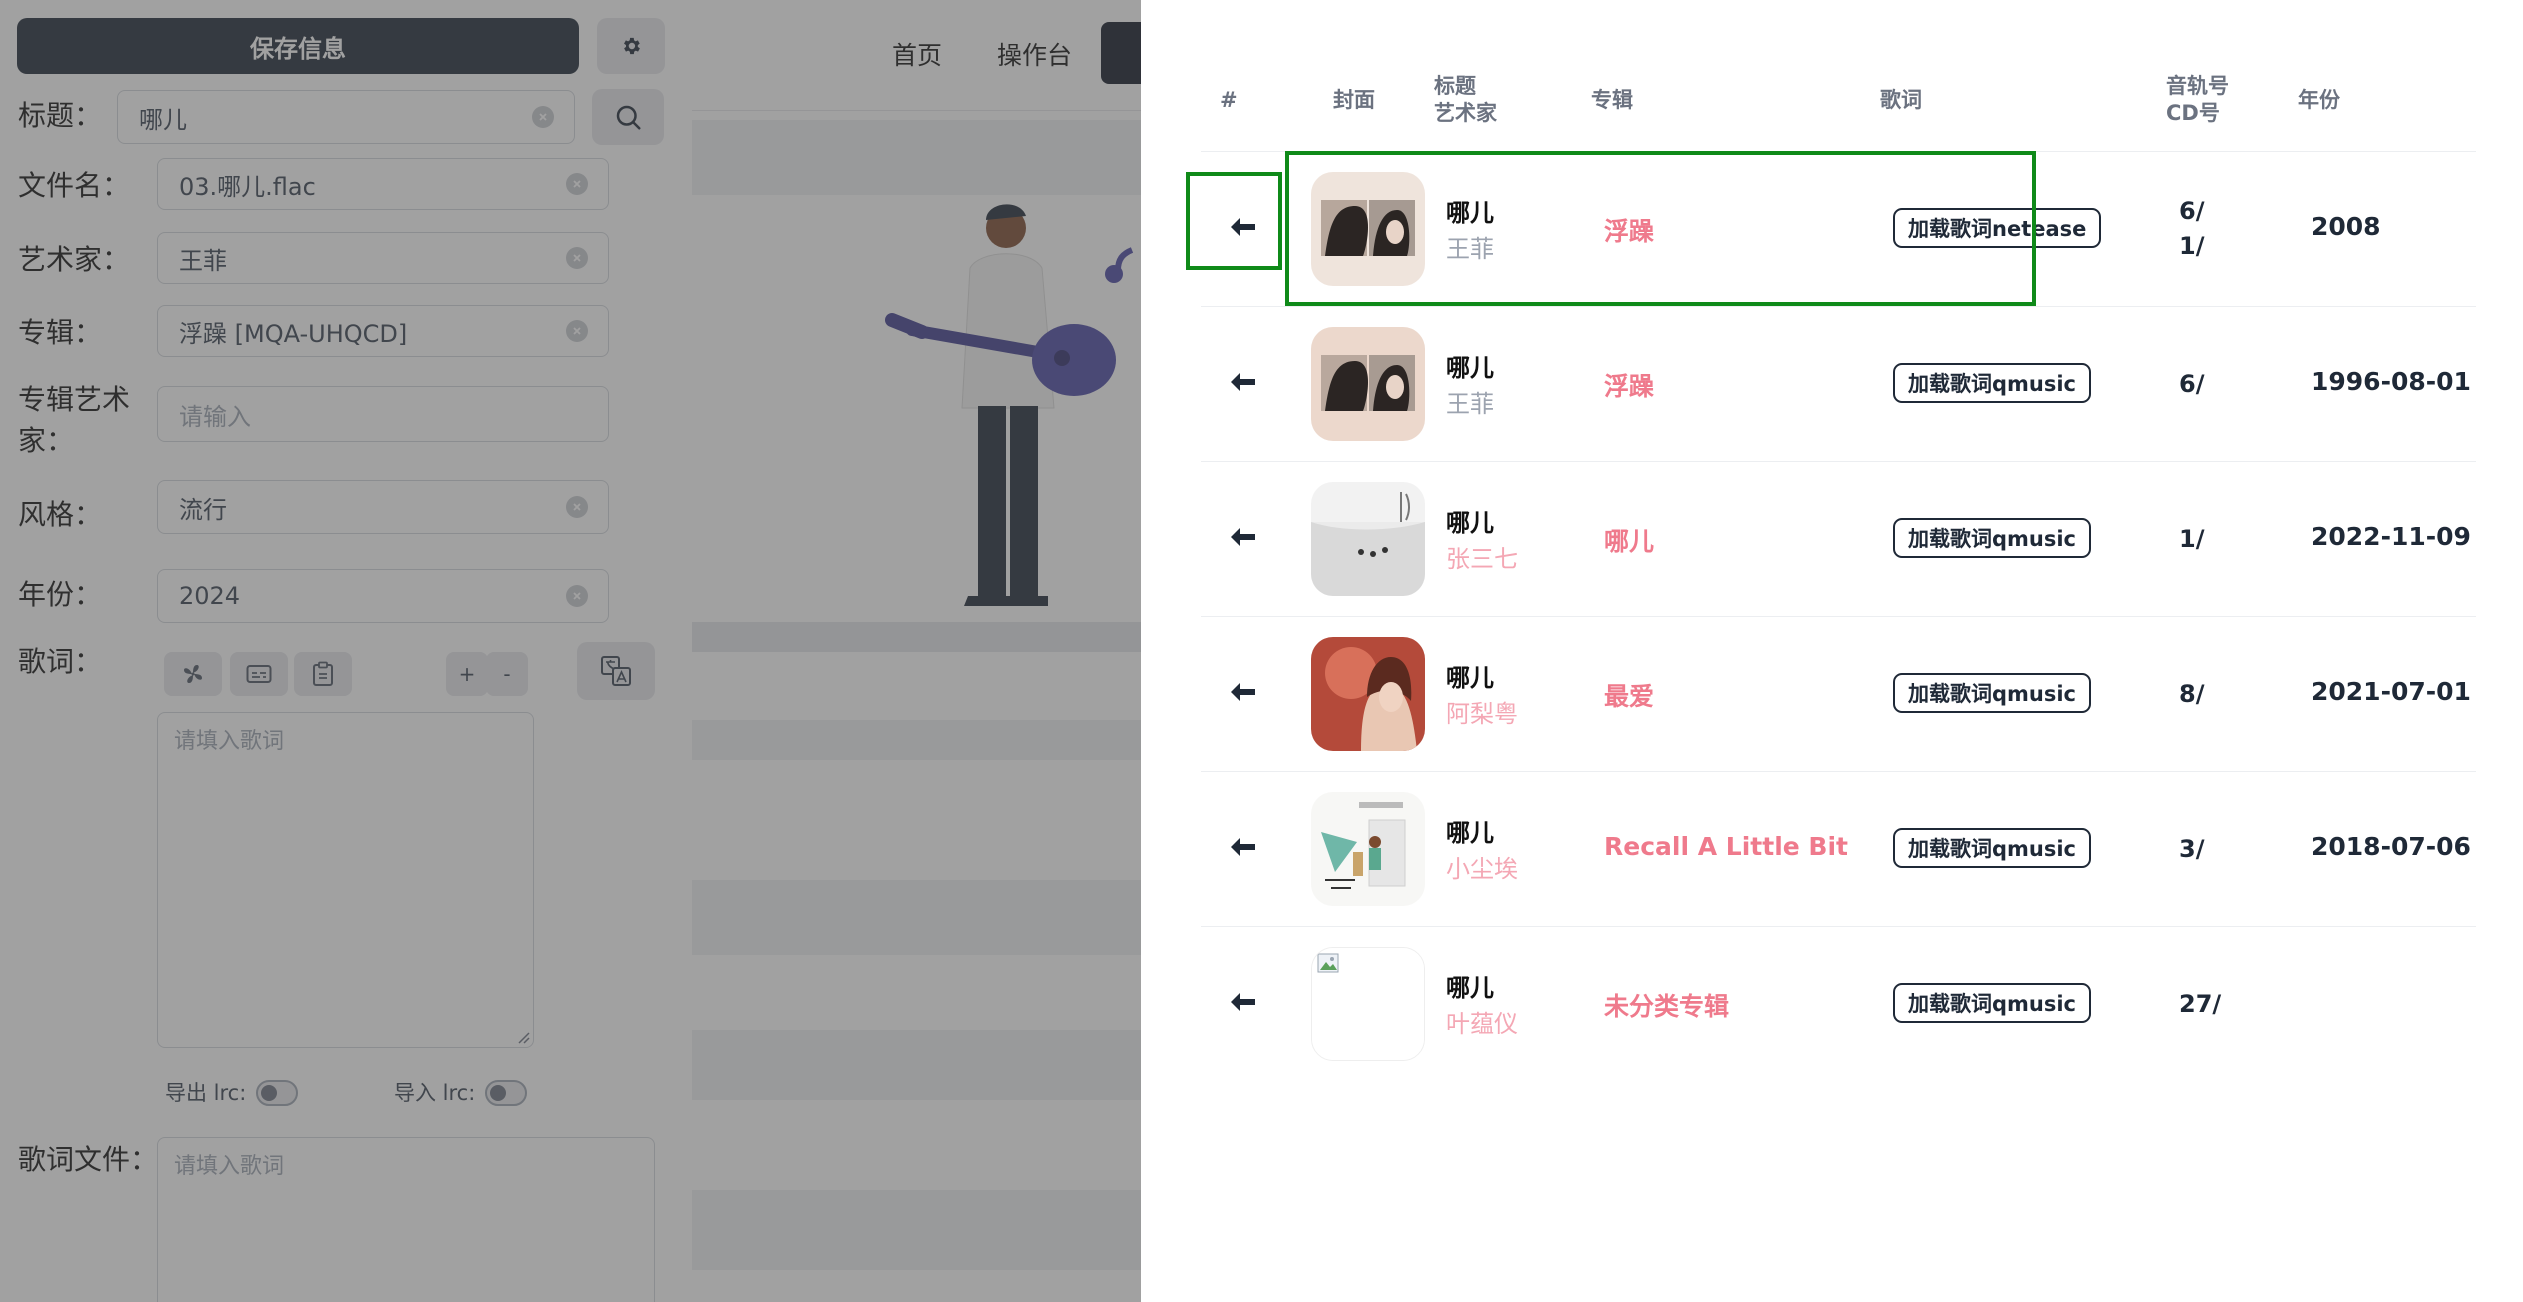  What do you see at coordinates (60, 594) in the screenshot?
I see `year-label: 年份：` at bounding box center [60, 594].